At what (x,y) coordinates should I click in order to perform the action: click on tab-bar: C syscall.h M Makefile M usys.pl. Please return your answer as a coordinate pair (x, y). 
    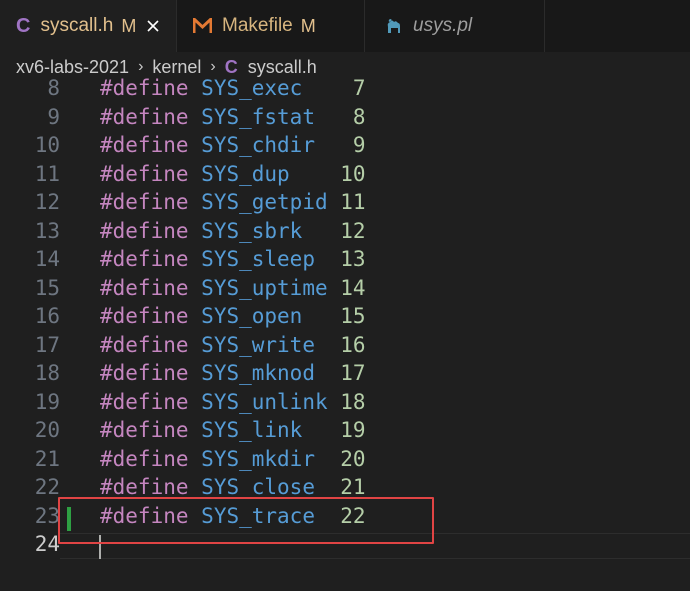
    Looking at the image, I should click on (345, 26).